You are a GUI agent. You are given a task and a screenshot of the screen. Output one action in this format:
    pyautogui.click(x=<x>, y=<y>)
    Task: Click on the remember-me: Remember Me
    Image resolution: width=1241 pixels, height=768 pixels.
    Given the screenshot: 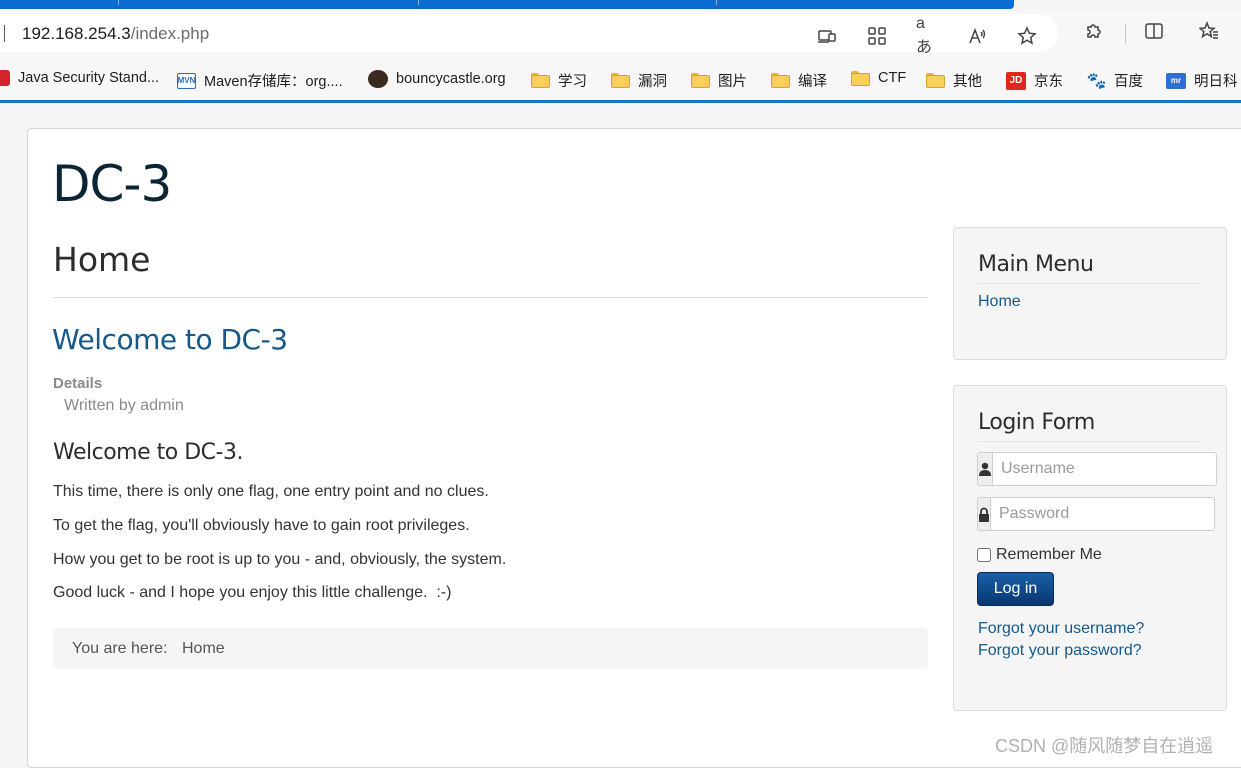 What is the action you would take?
    pyautogui.click(x=1039, y=555)
    